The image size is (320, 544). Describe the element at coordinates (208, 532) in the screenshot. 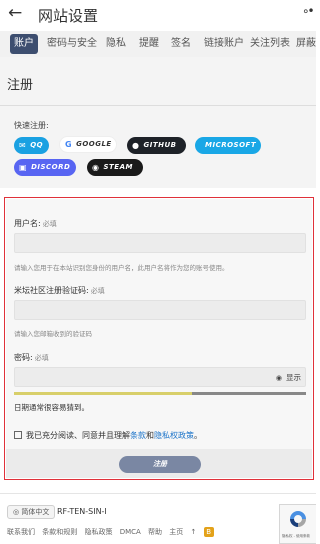

I see `rss-badge-icon: B` at that location.